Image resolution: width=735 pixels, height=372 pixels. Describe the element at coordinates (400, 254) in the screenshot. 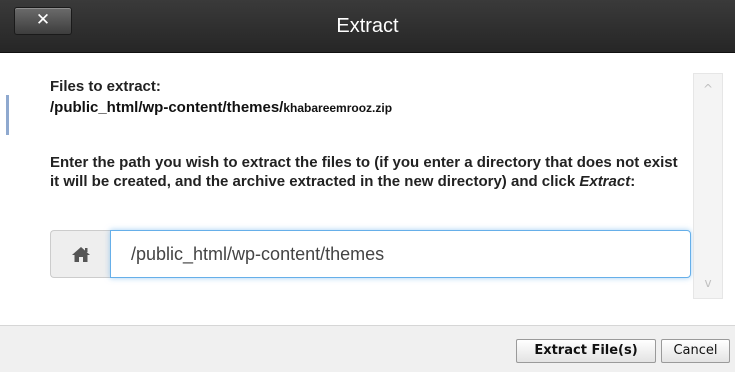

I see `extract-path-input` at that location.